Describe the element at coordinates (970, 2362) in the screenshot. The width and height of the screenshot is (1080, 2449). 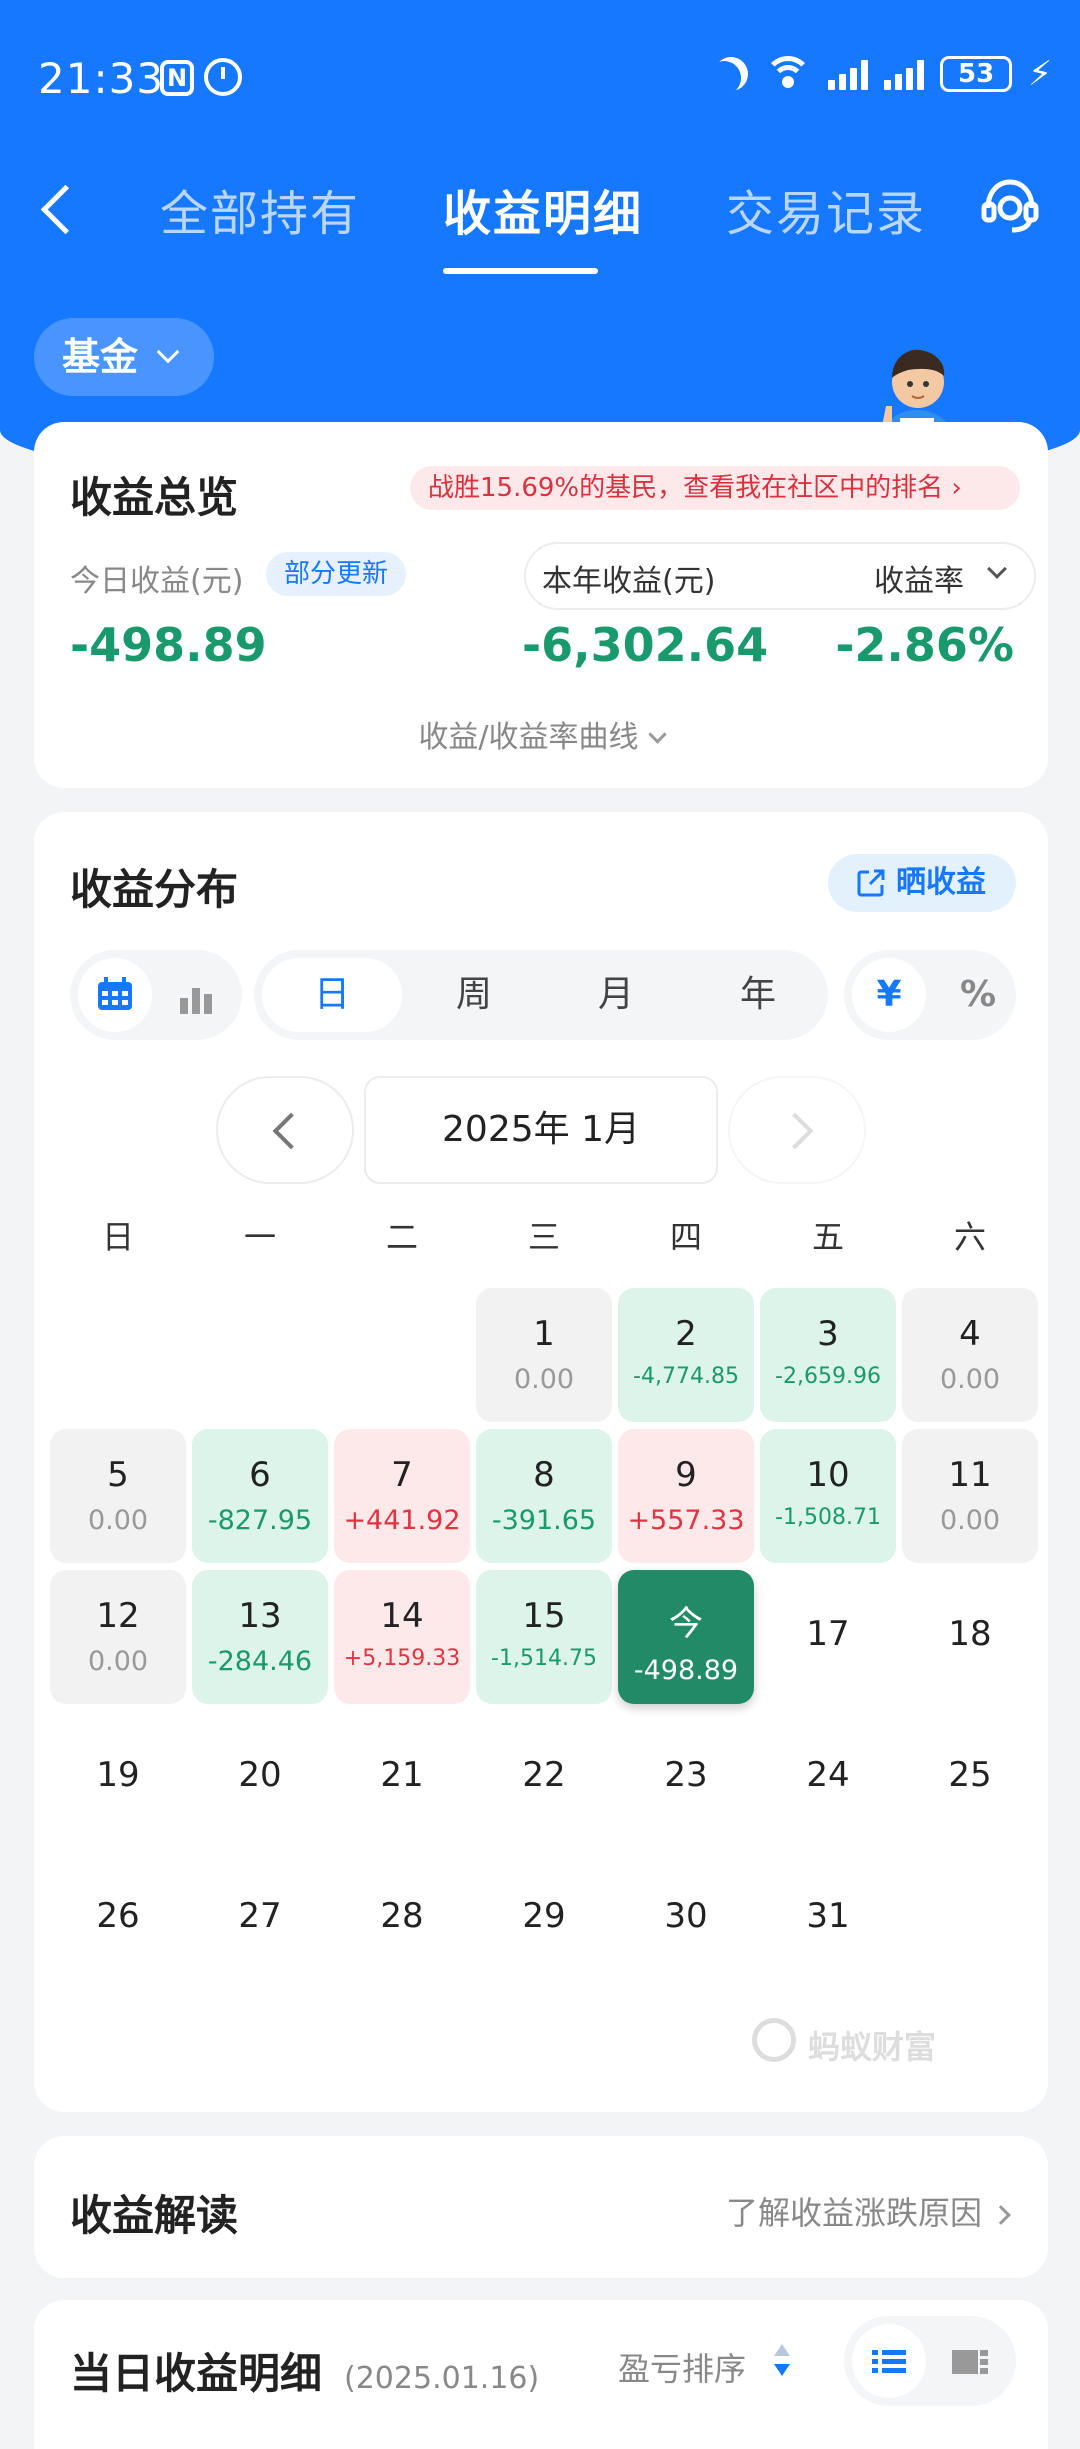
I see `card-view-icon` at that location.